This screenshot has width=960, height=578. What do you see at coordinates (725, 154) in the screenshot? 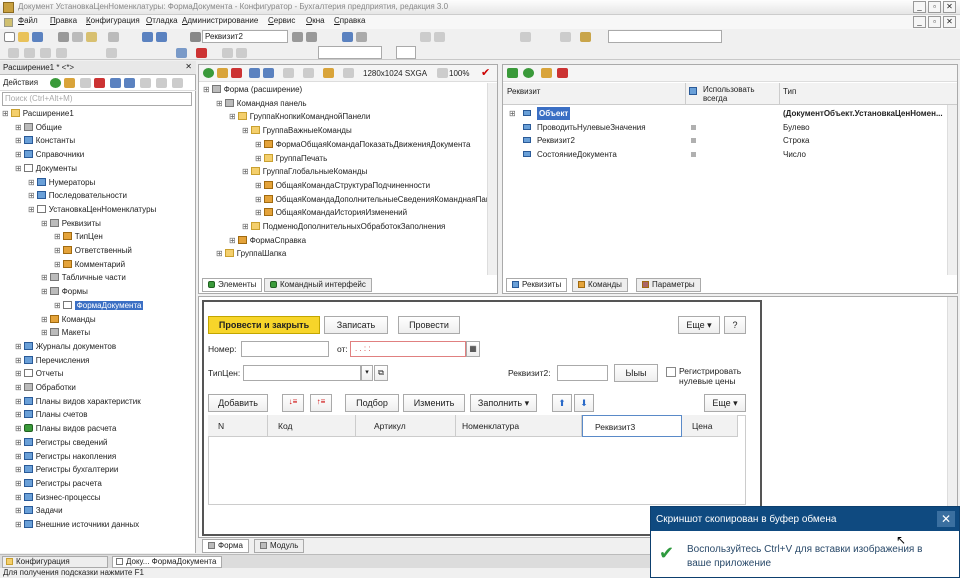
I see `attribute-row: СостояниеДокумента Число` at bounding box center [725, 154].